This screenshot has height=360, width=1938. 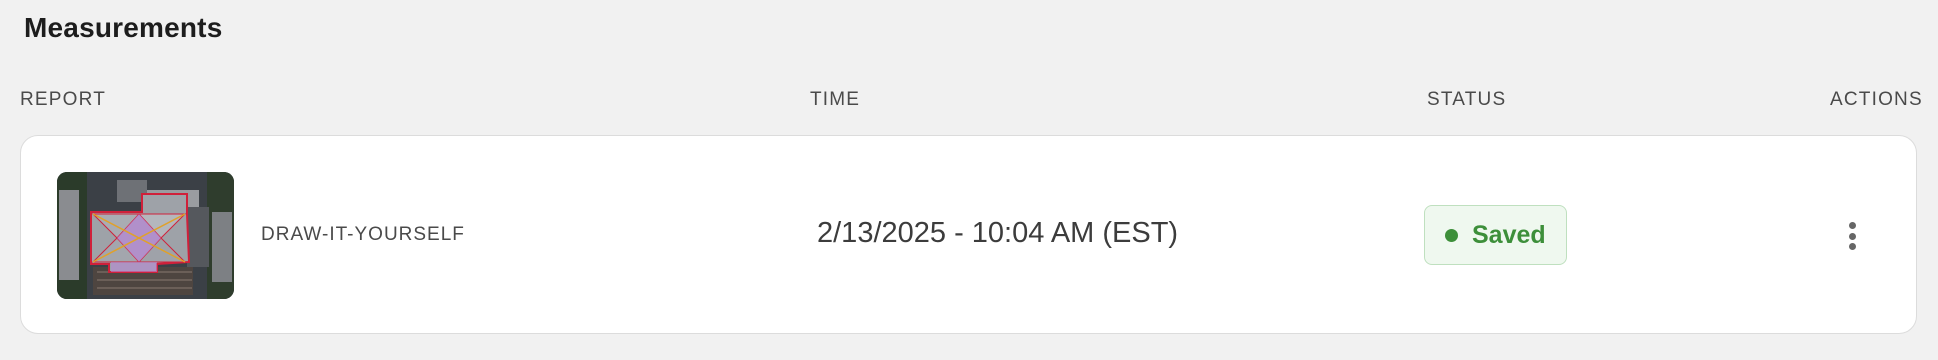 What do you see at coordinates (835, 99) in the screenshot?
I see `column-header-time: TIME` at bounding box center [835, 99].